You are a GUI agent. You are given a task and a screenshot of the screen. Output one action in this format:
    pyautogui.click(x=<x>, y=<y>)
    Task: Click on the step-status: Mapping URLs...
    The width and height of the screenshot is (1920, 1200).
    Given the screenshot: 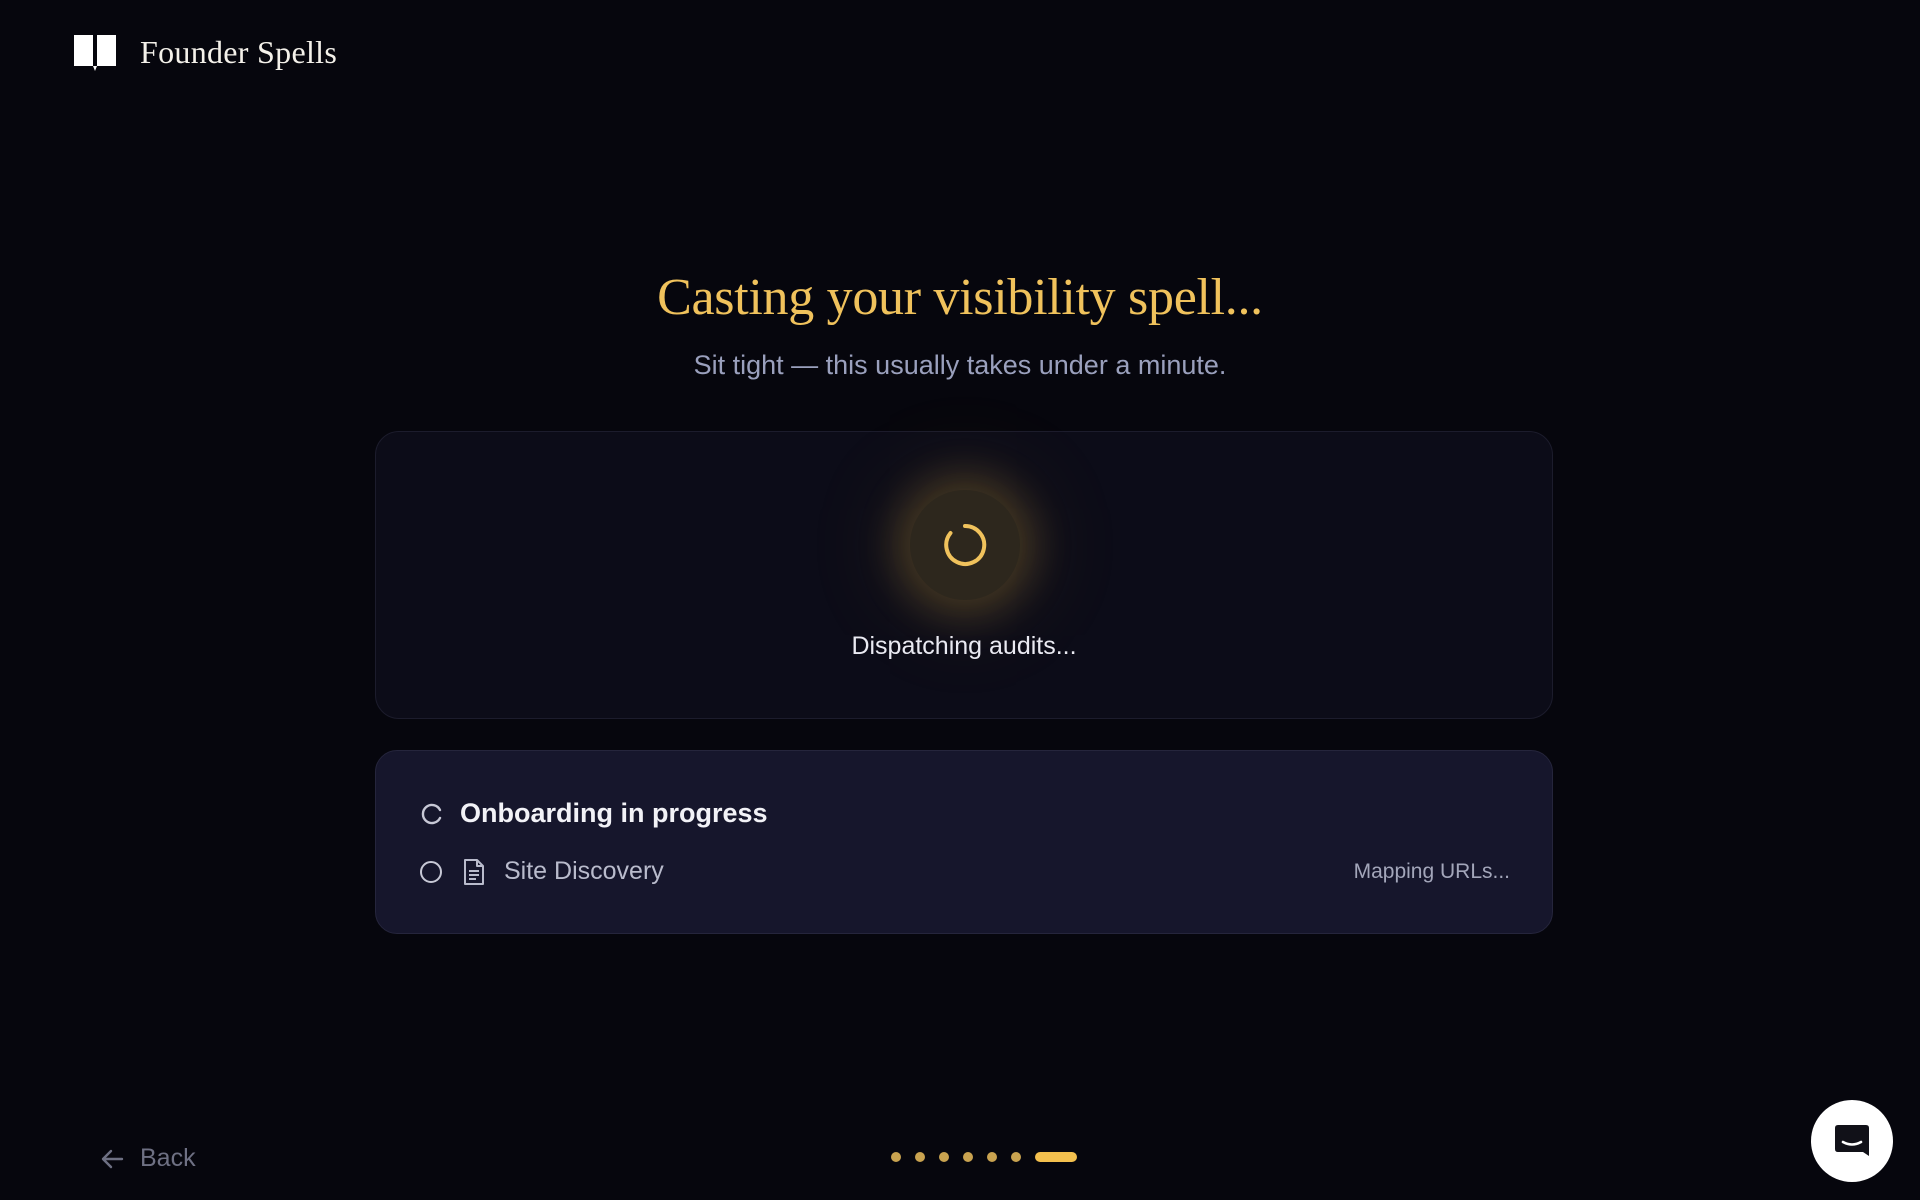 What is the action you would take?
    pyautogui.click(x=1431, y=871)
    